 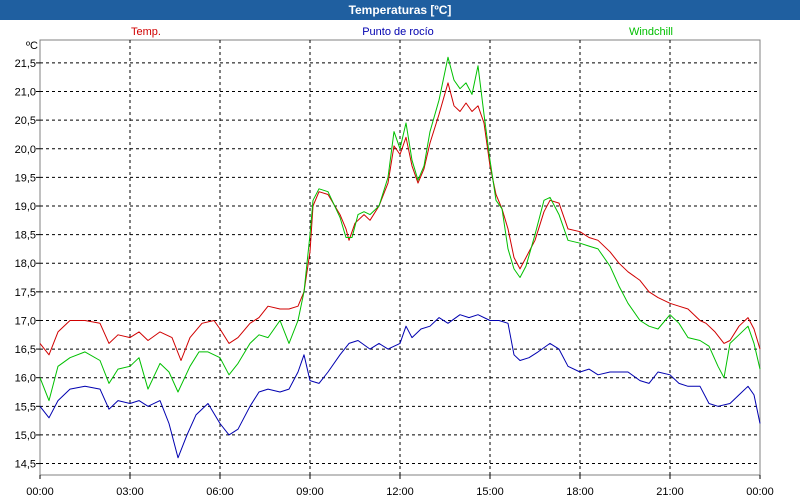 I want to click on x-tick-time: 15:00, so click(x=490, y=492).